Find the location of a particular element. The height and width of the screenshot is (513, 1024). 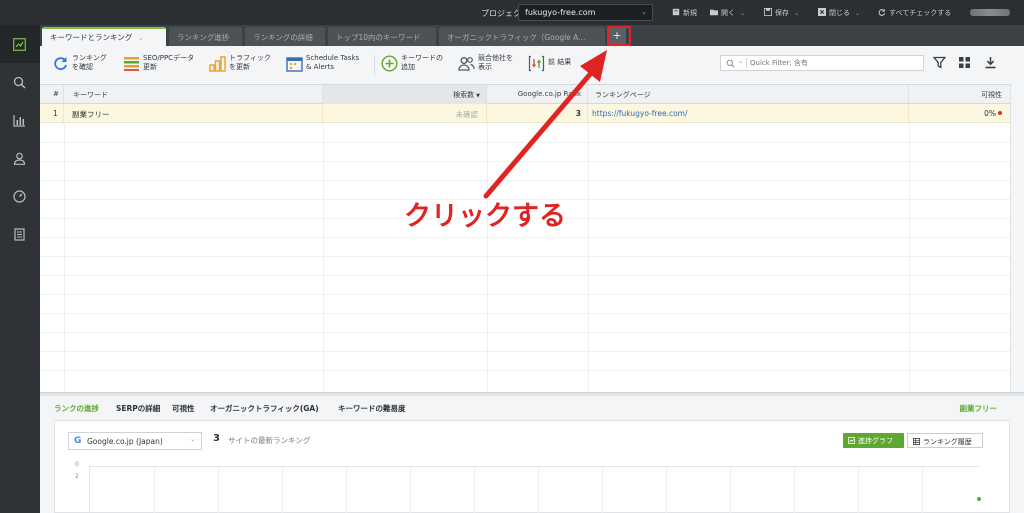

quick-filter: ⌄ is located at coordinates (822, 63).